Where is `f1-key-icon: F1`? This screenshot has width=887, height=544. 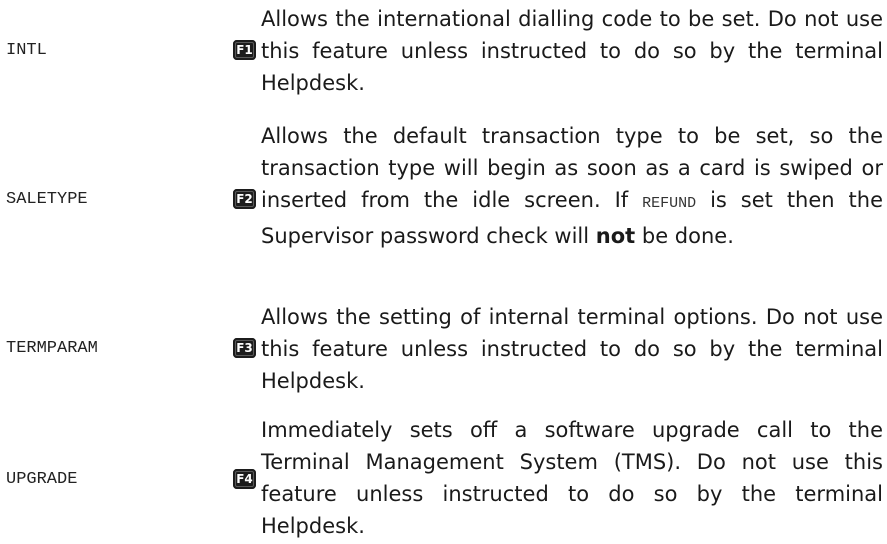
f1-key-icon: F1 is located at coordinates (244, 50).